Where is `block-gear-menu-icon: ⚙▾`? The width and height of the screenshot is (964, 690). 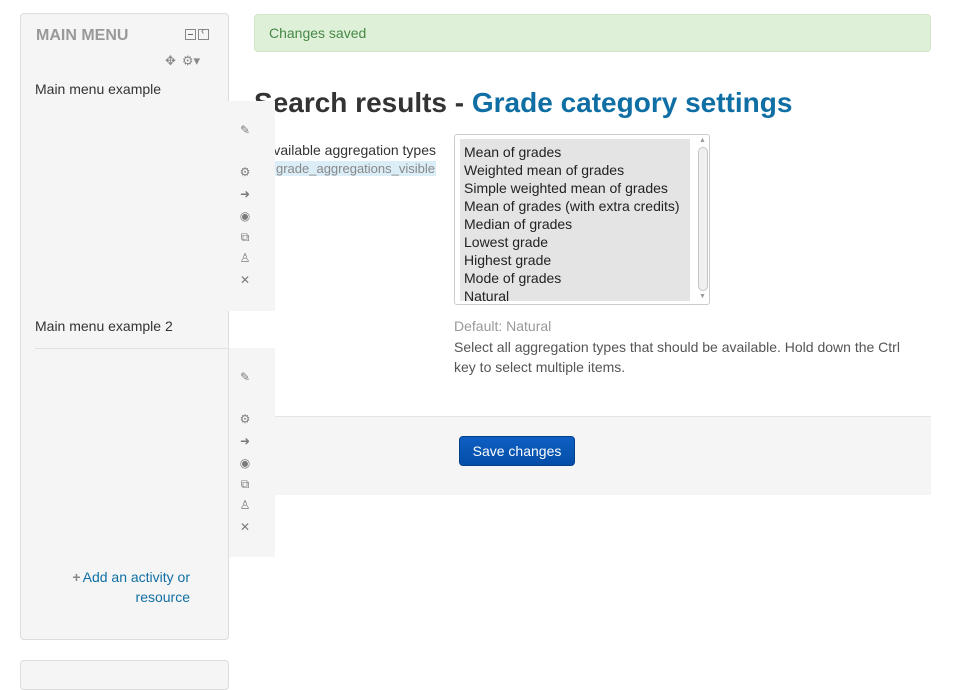
block-gear-menu-icon: ⚙▾ is located at coordinates (191, 60).